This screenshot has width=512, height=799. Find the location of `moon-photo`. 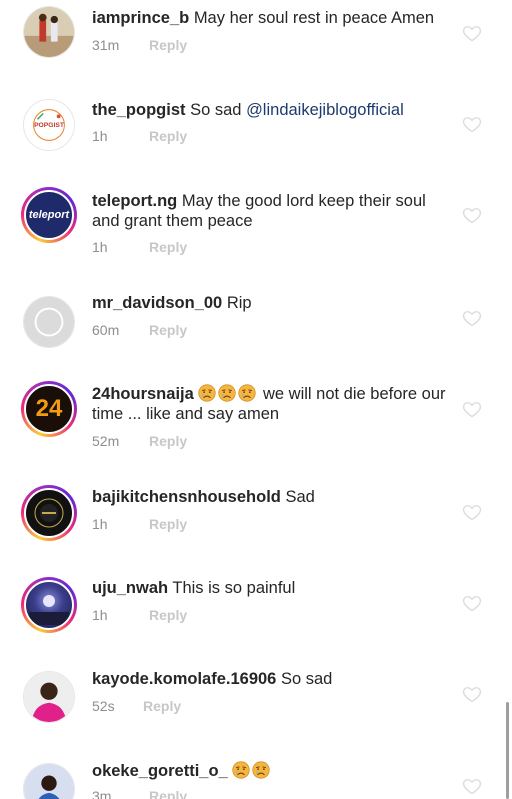

moon-photo is located at coordinates (49, 610).